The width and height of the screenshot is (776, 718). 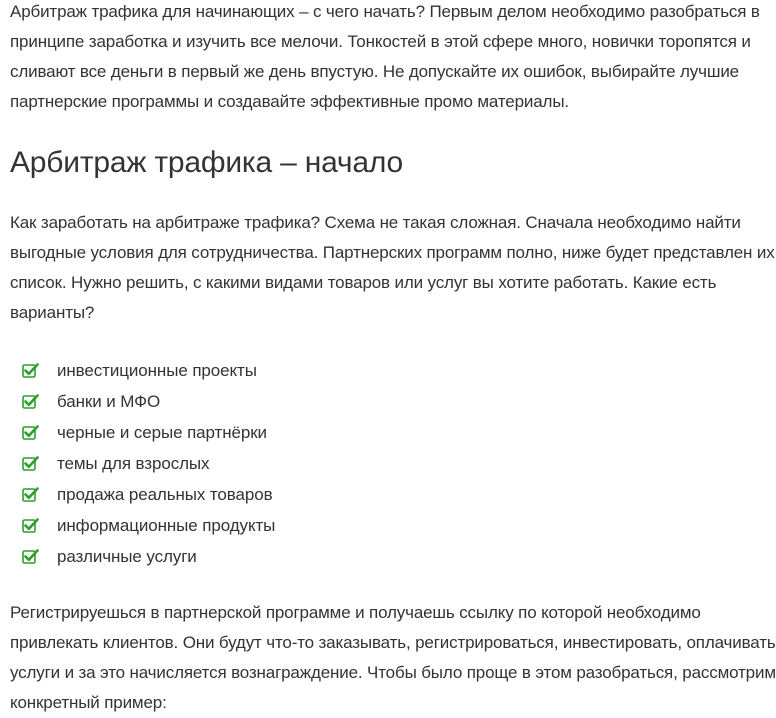 I want to click on checklist-item: продажа реальных товаров, so click(x=148, y=494).